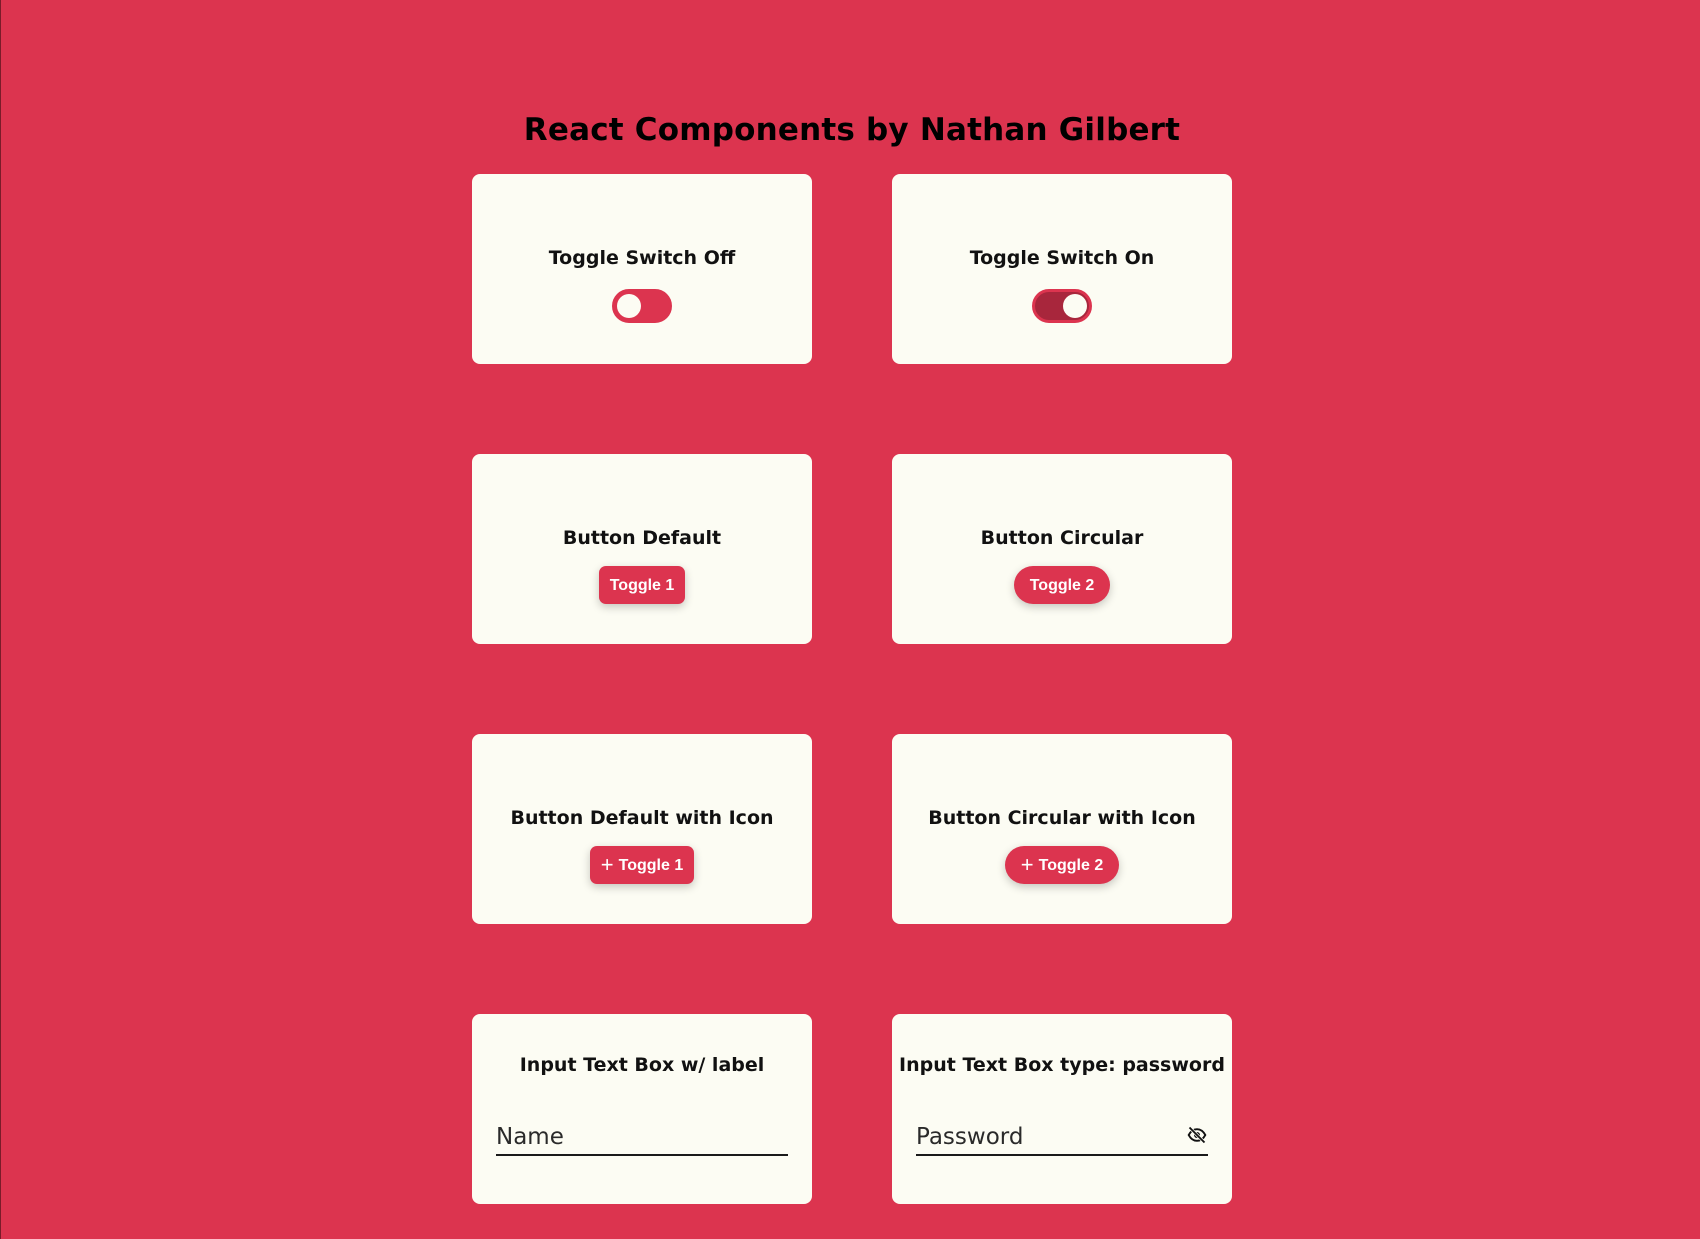 The width and height of the screenshot is (1700, 1239). What do you see at coordinates (1062, 818) in the screenshot?
I see `card-title: Button Circular with Icon` at bounding box center [1062, 818].